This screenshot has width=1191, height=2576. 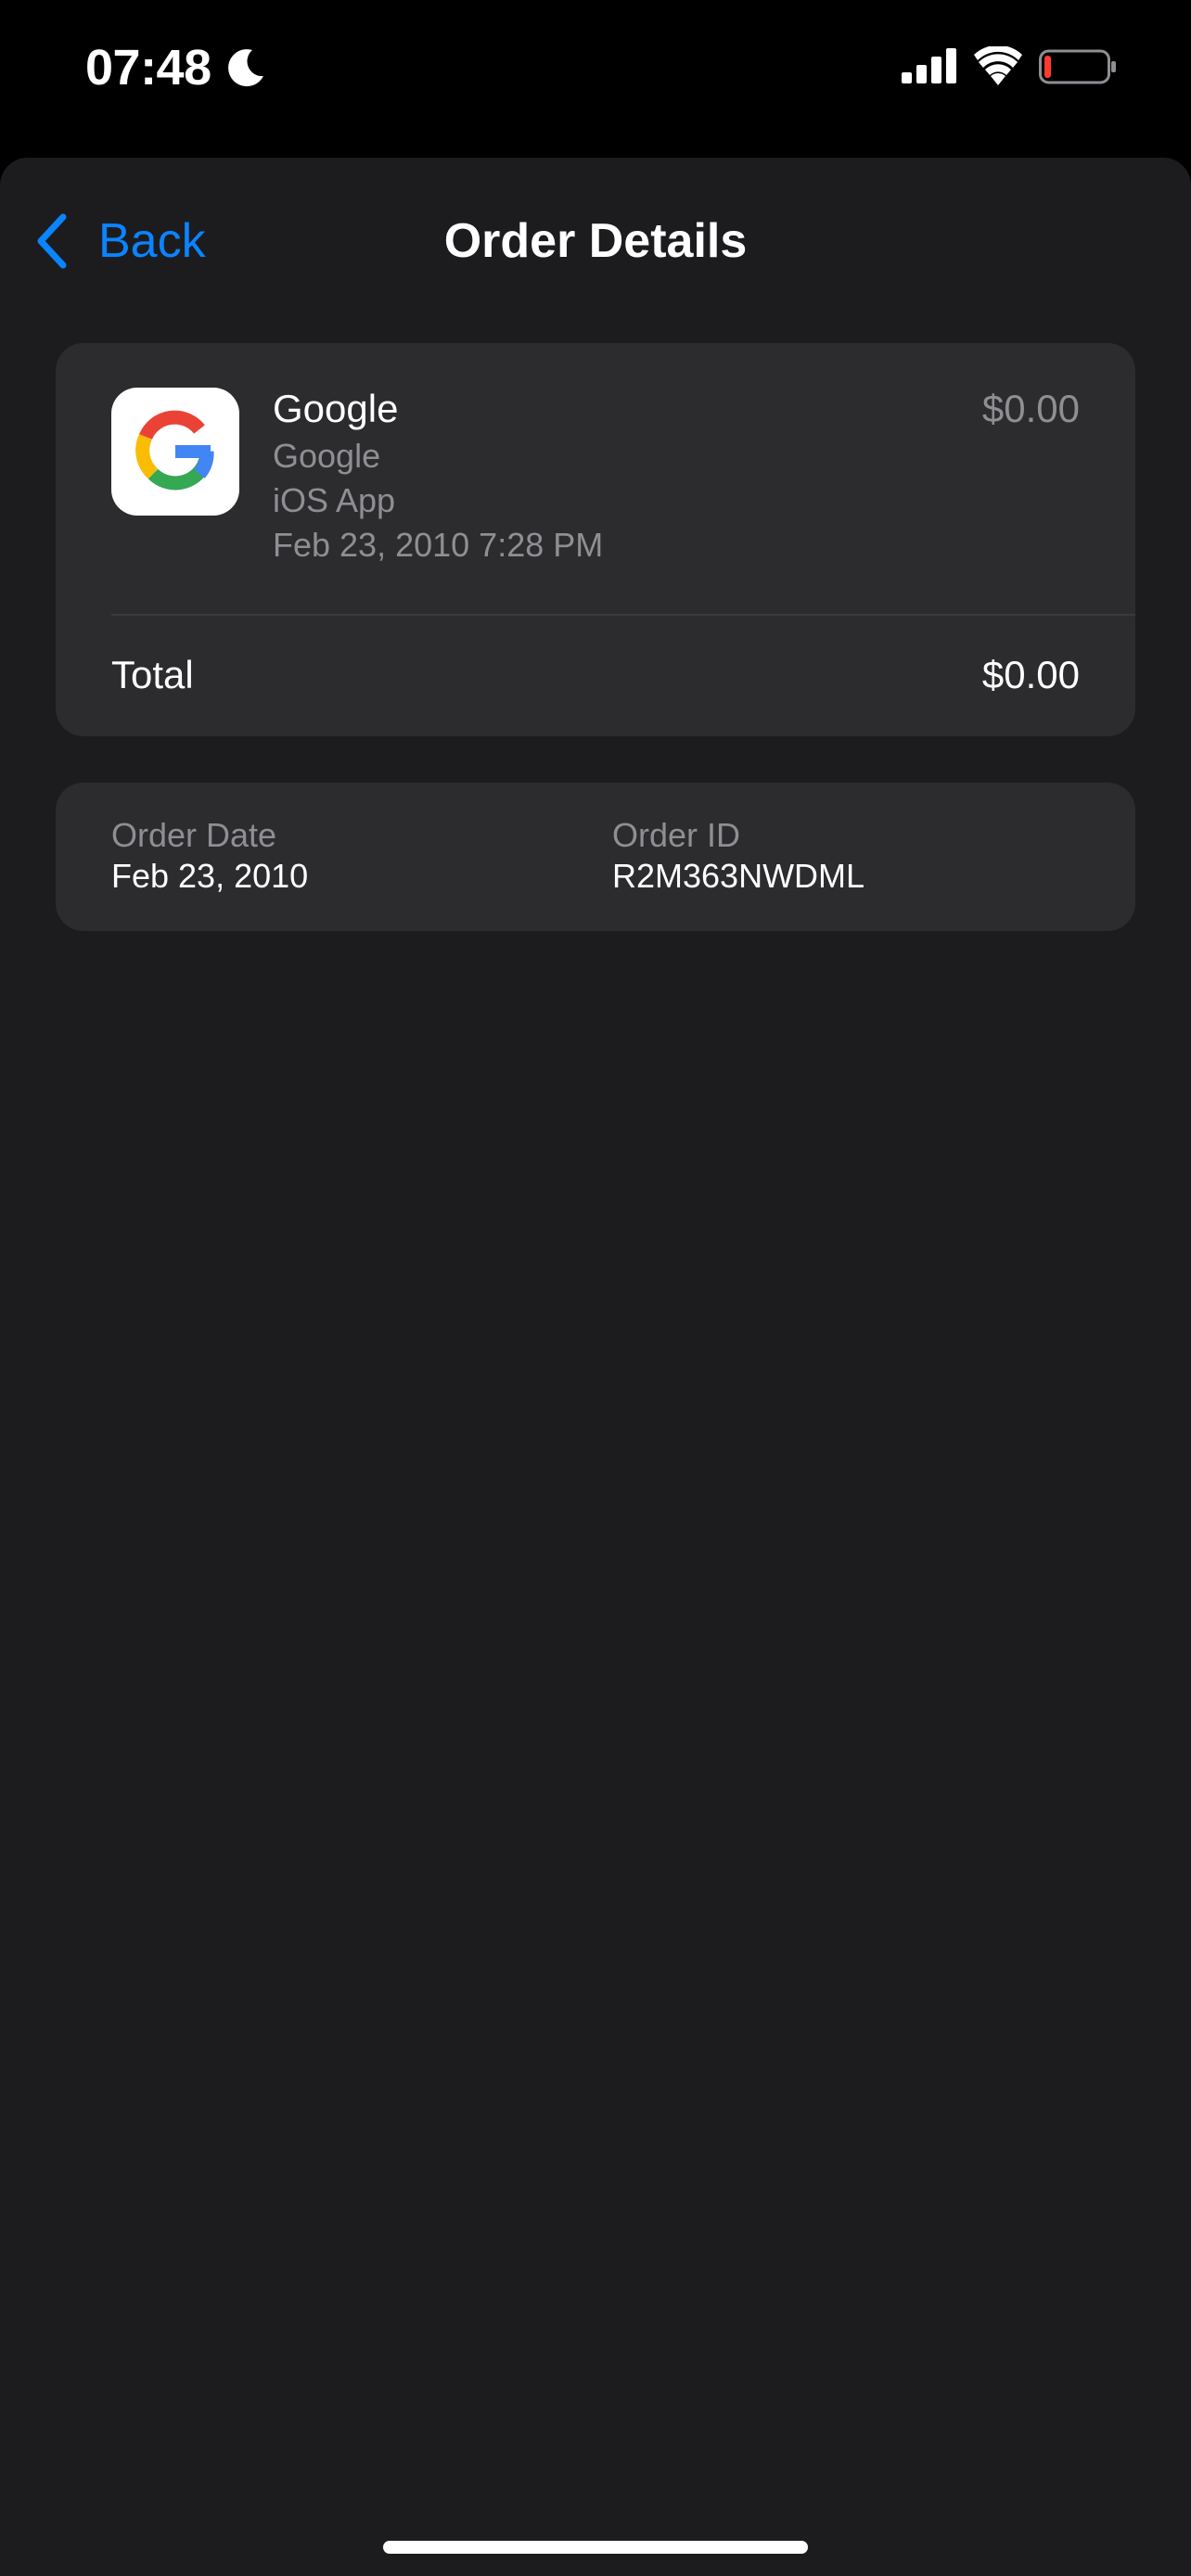 What do you see at coordinates (595, 241) in the screenshot?
I see `page-title: Order Details` at bounding box center [595, 241].